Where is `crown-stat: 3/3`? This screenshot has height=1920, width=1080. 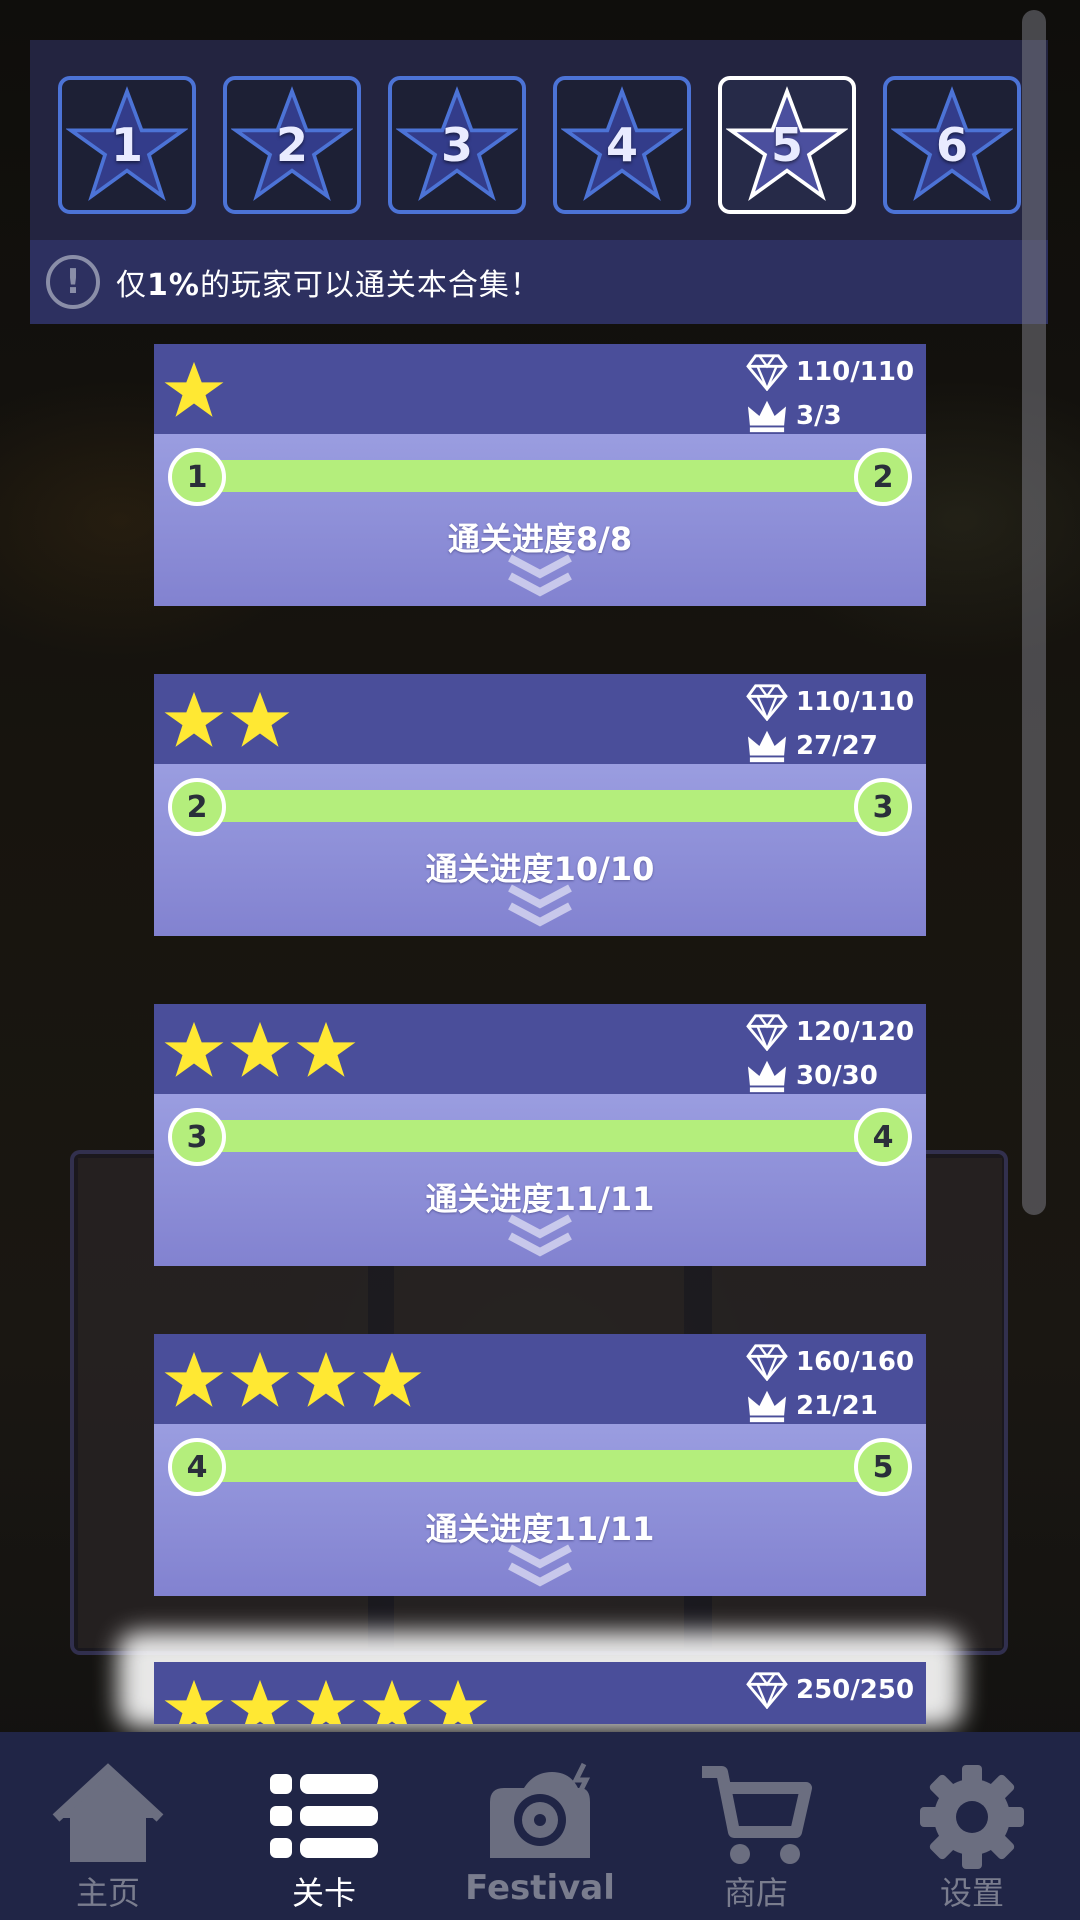 crown-stat: 3/3 is located at coordinates (831, 416).